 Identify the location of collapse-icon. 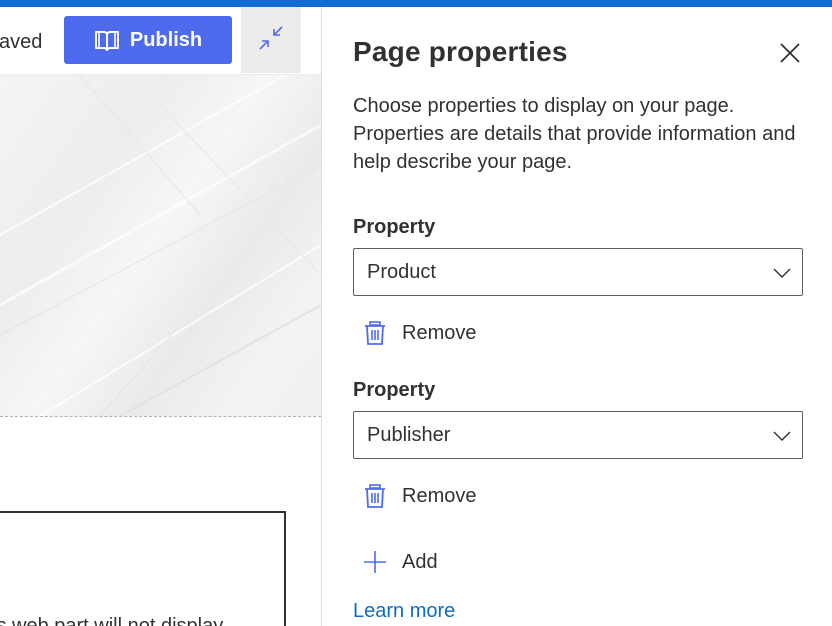
(271, 40).